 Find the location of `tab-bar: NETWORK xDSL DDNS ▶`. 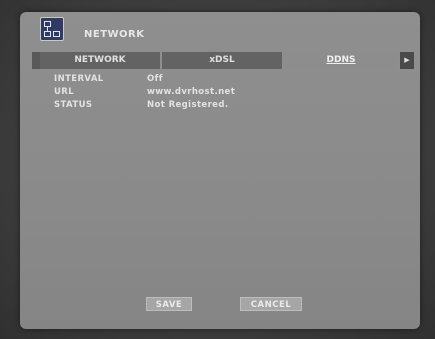

tab-bar: NETWORK xDSL DDNS ▶ is located at coordinates (223, 60).